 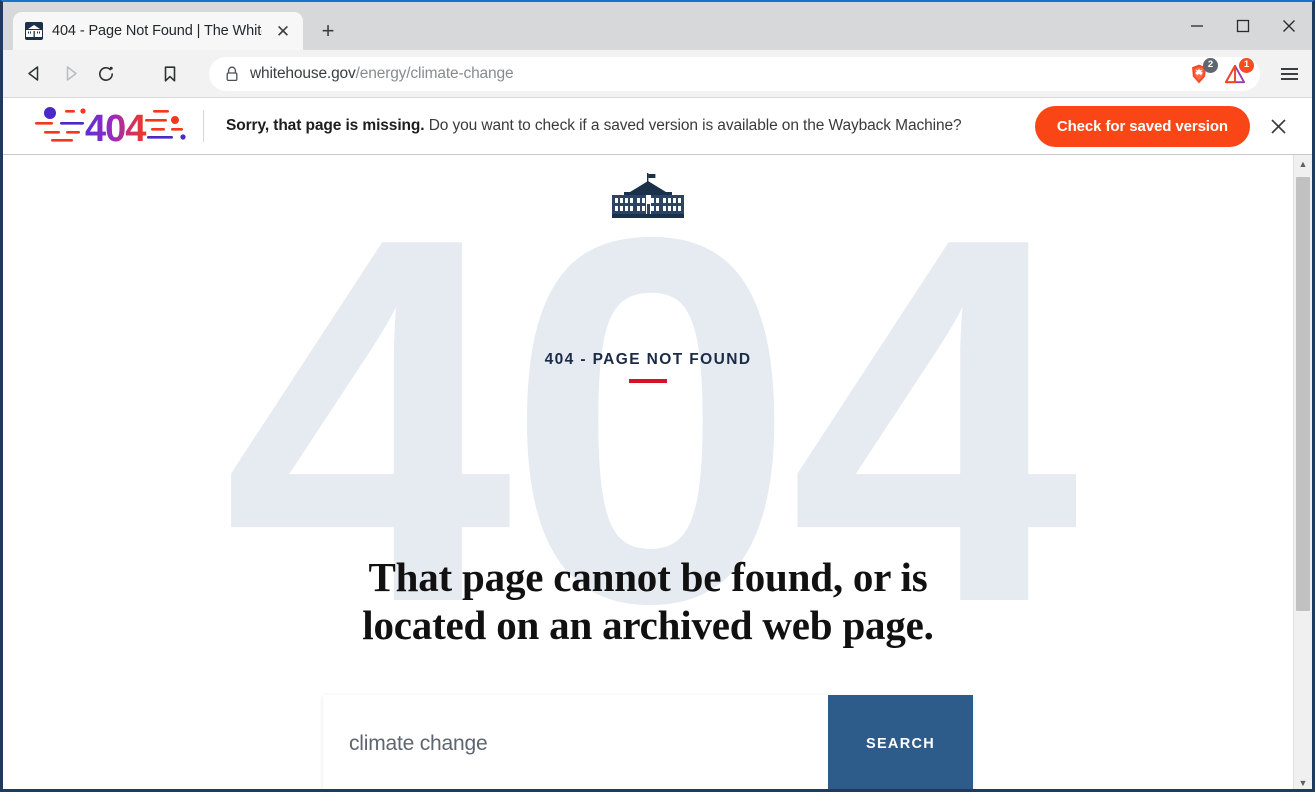 I want to click on window-controls, so click(x=1243, y=26).